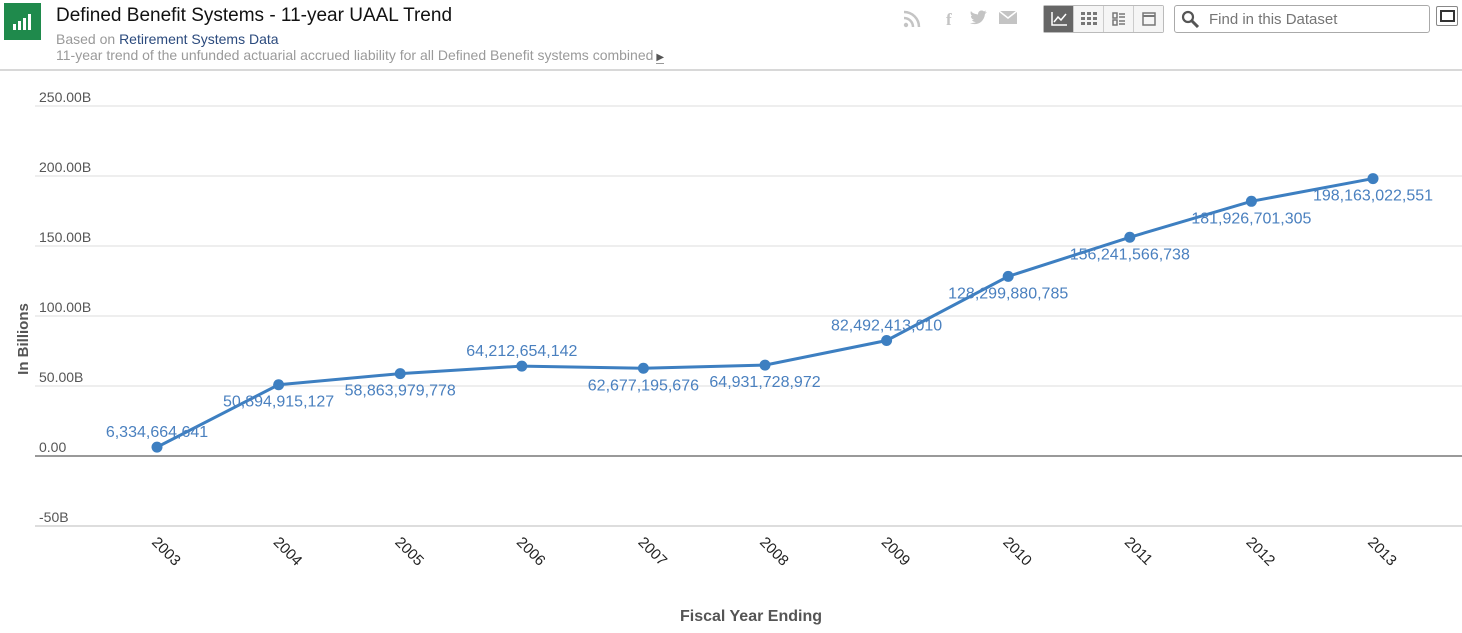 Image resolution: width=1462 pixels, height=633 pixels. I want to click on data-label: 58,863,979,778, so click(400, 391).